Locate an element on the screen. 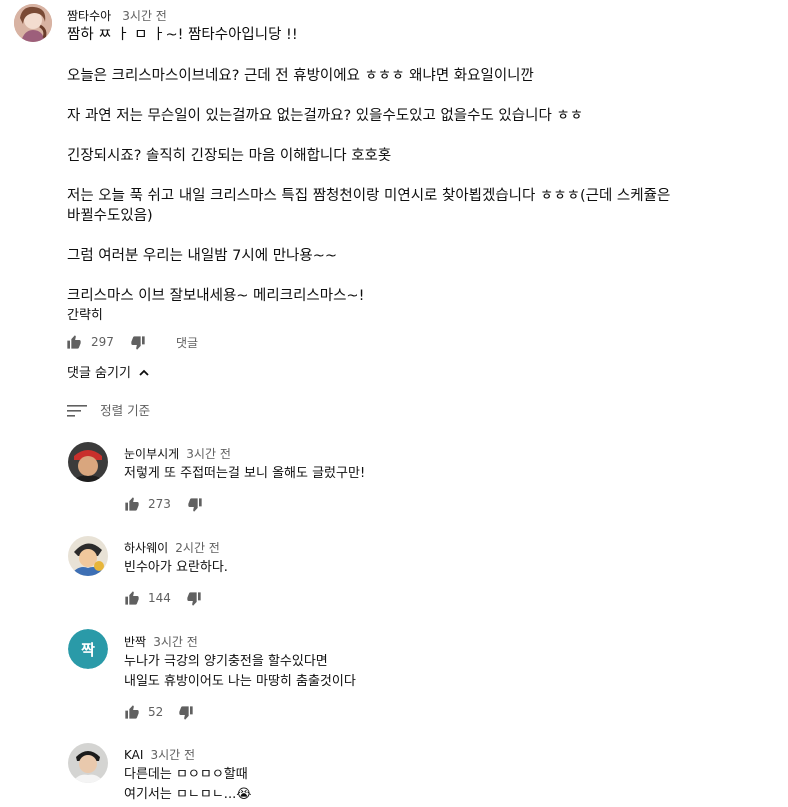  like-count: 144 is located at coordinates (159, 598).